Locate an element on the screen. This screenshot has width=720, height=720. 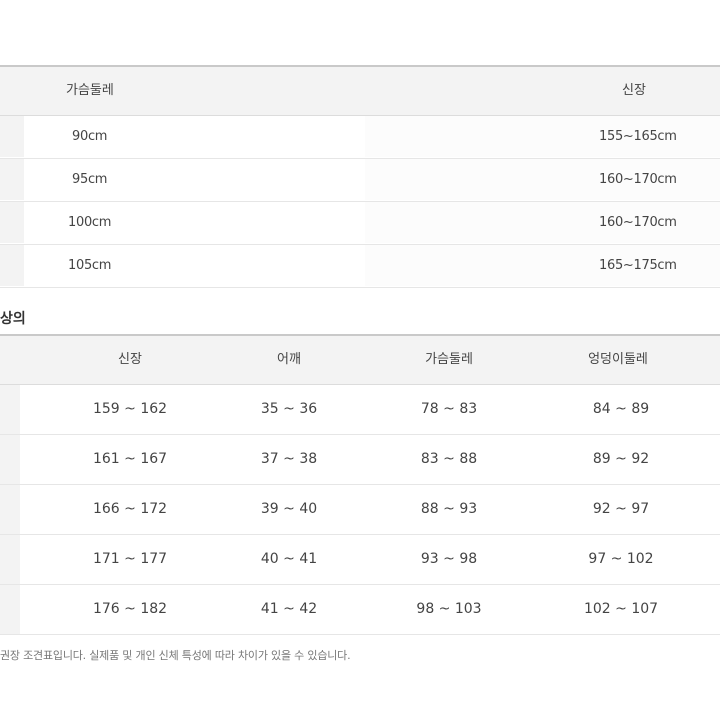
table2-cell-shoulder: 41 ~ 42 is located at coordinates (289, 609).